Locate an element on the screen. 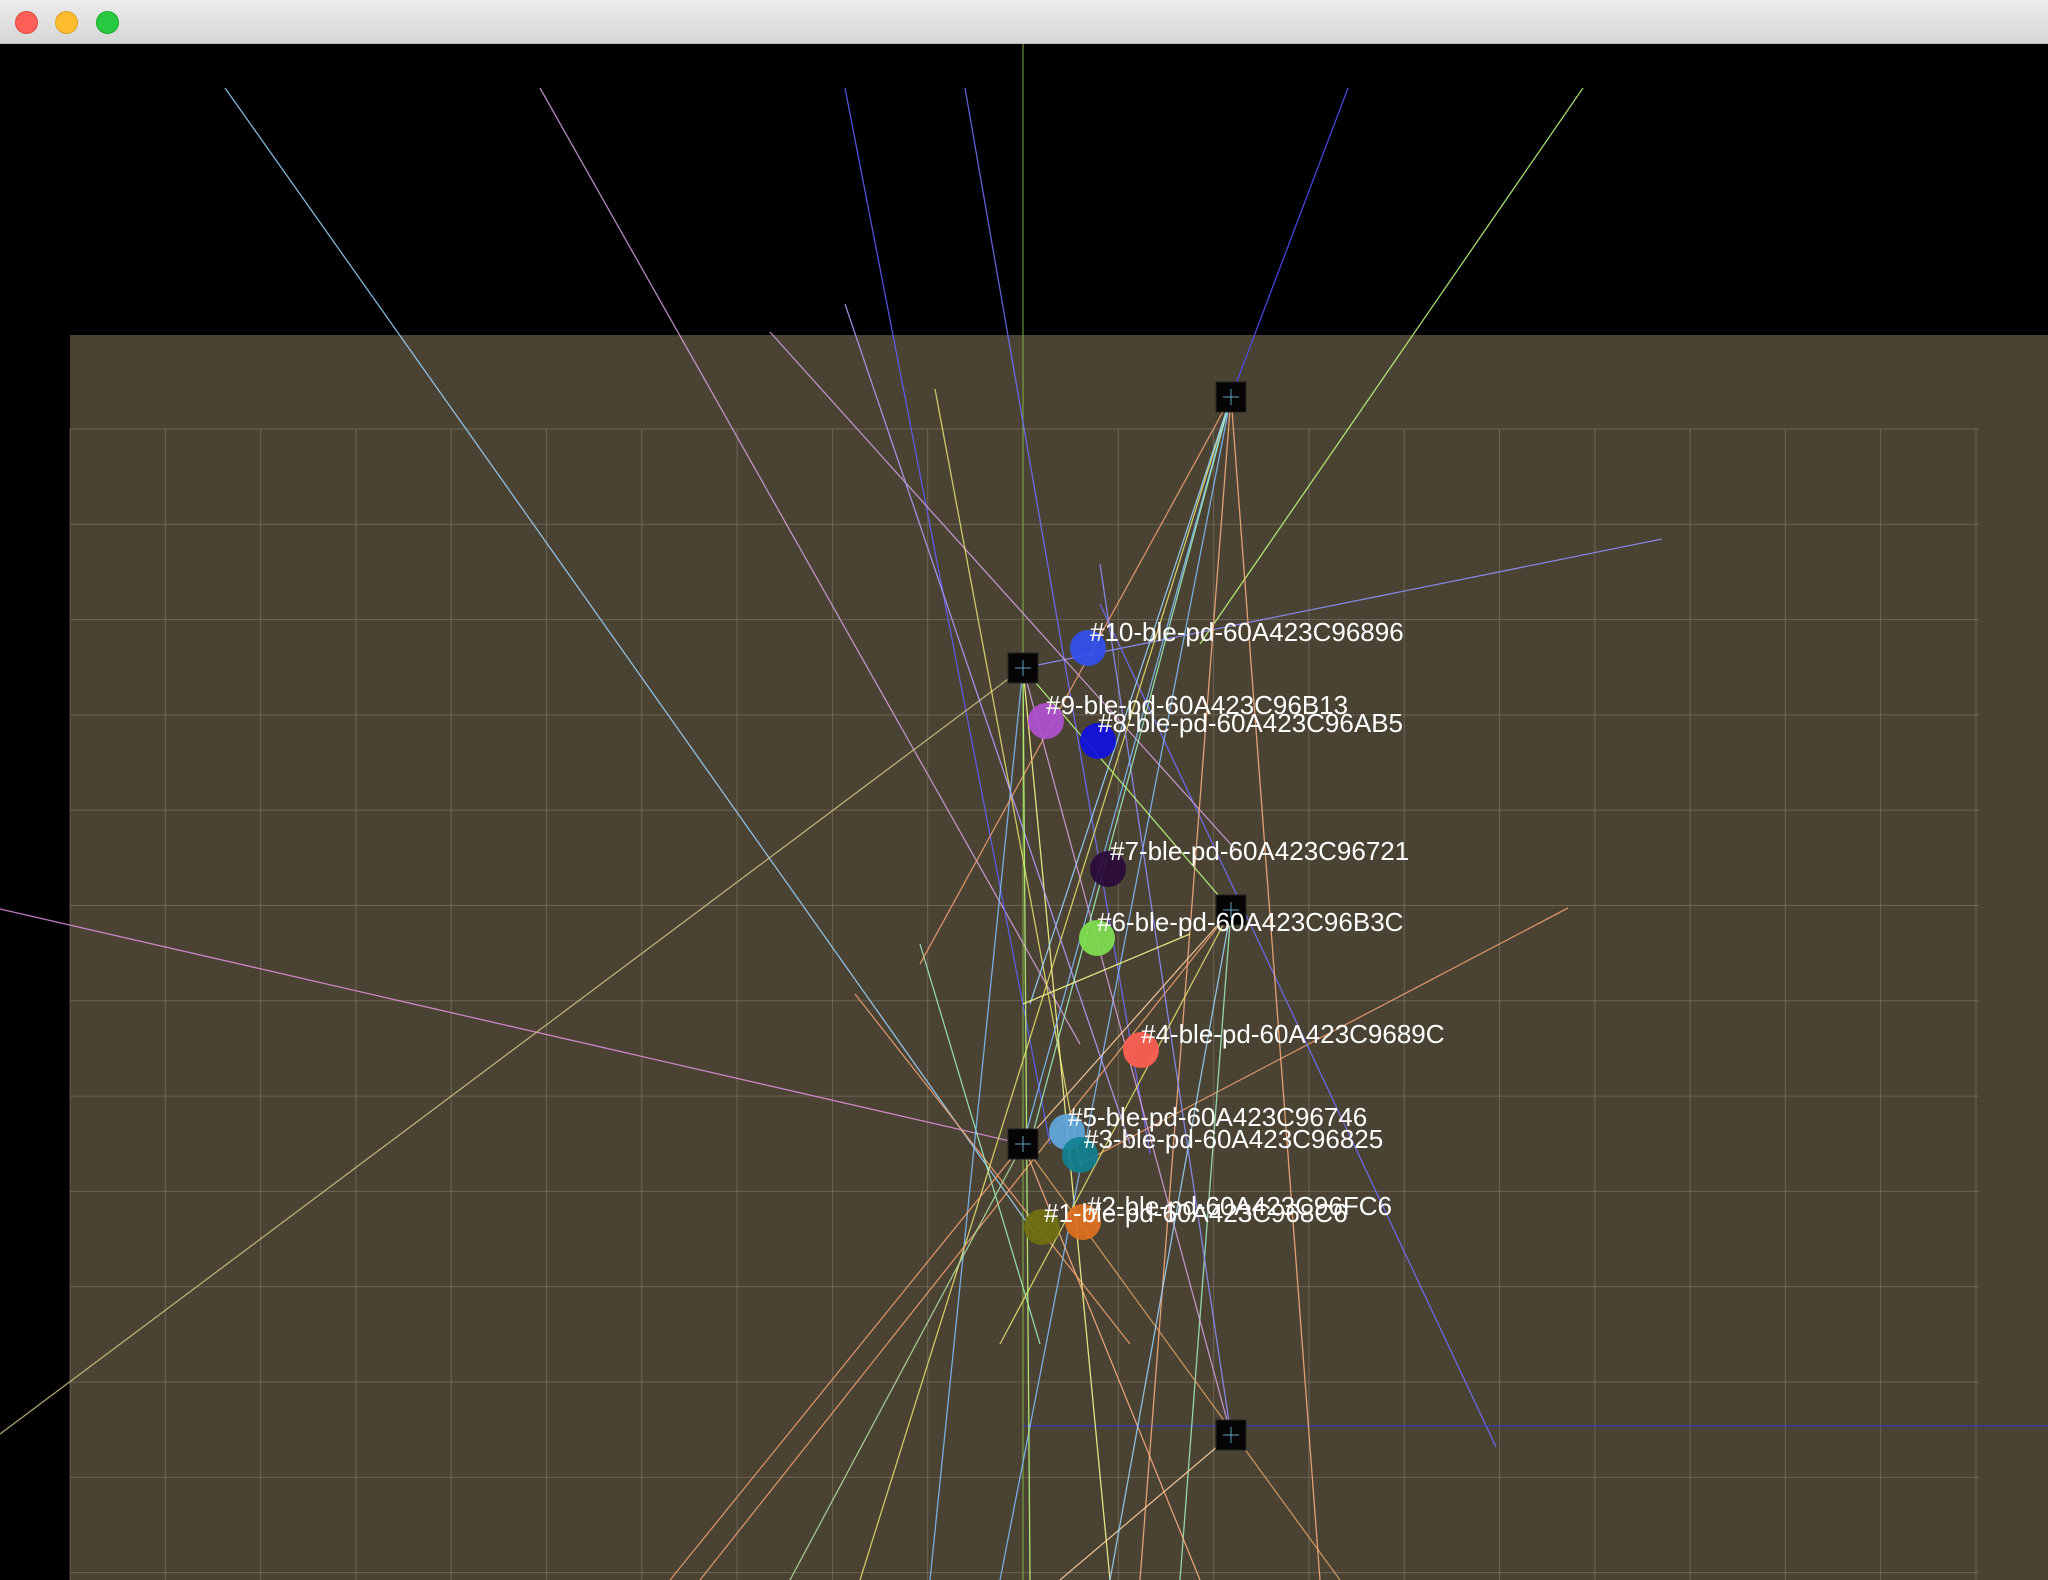  anchor-lower-left is located at coordinates (1023, 1144).